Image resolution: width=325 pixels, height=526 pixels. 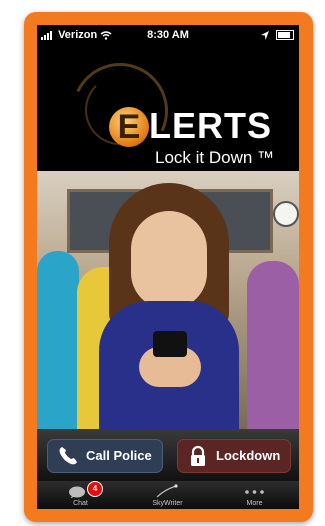 I want to click on tab-chat-label: Chat, so click(x=80, y=503).